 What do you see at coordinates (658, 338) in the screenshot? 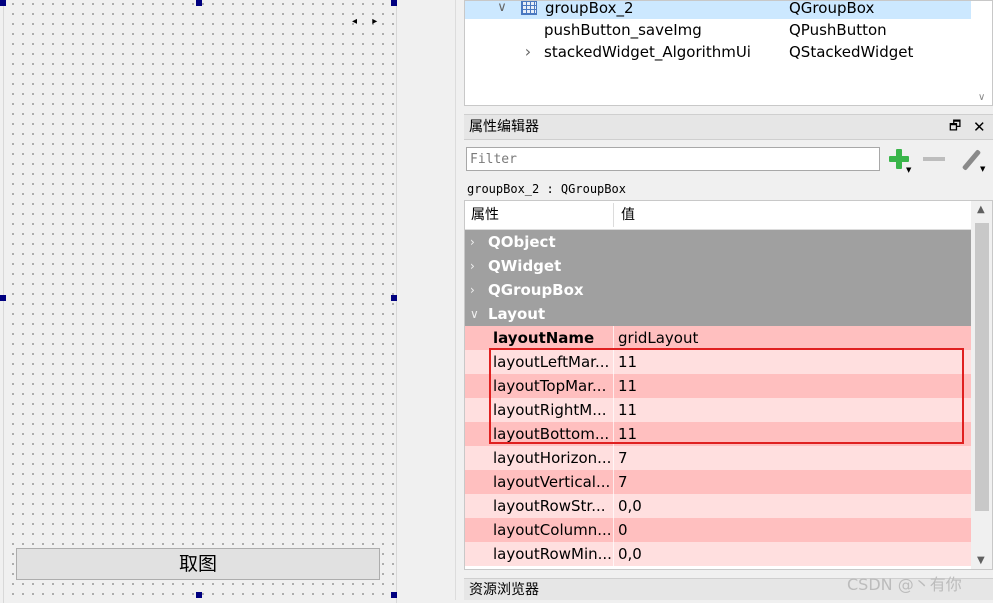
I see `property-value: gridLayout` at bounding box center [658, 338].